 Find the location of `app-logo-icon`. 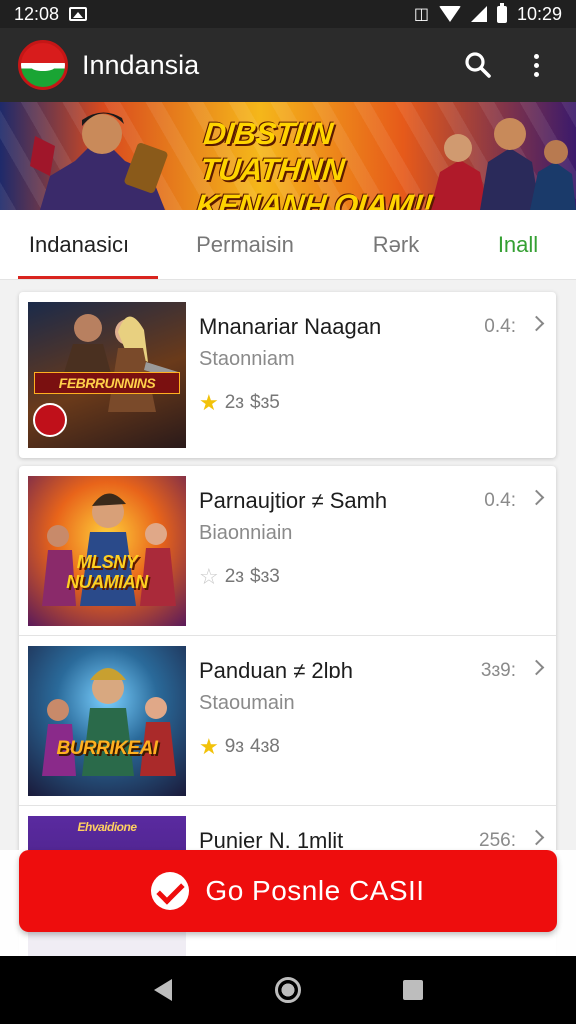

app-logo-icon is located at coordinates (43, 65).